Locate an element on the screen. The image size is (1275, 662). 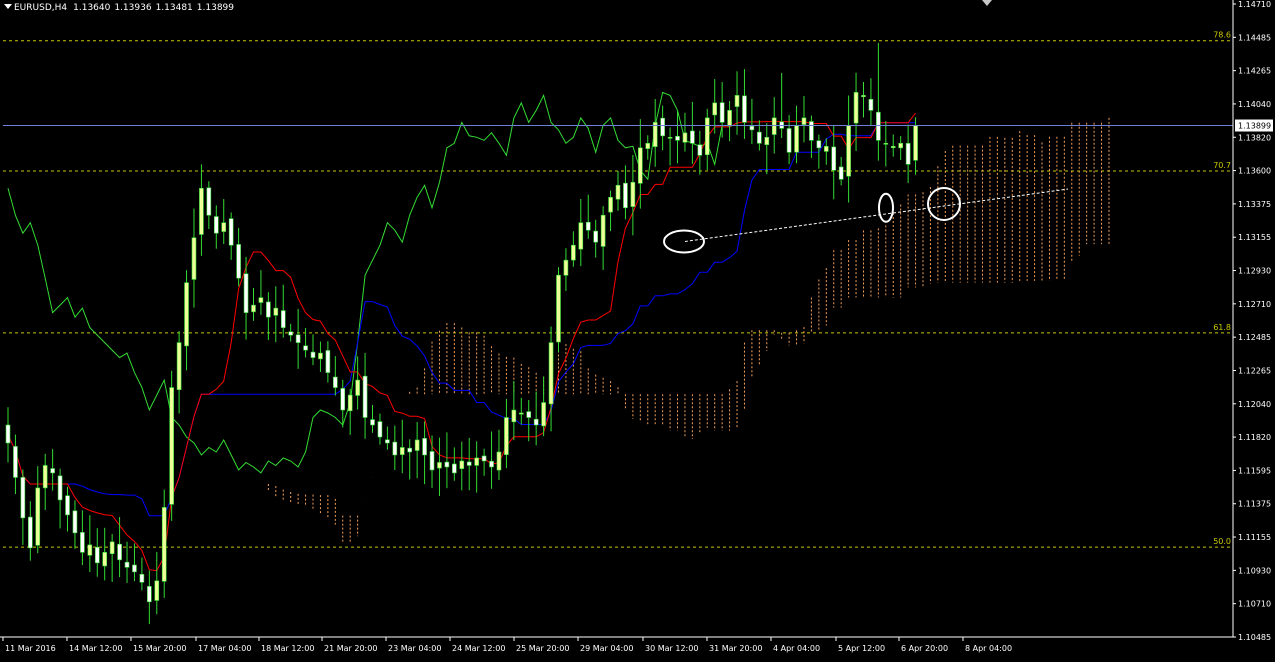
price-tick-label: 1.10485 is located at coordinates (1254, 637).